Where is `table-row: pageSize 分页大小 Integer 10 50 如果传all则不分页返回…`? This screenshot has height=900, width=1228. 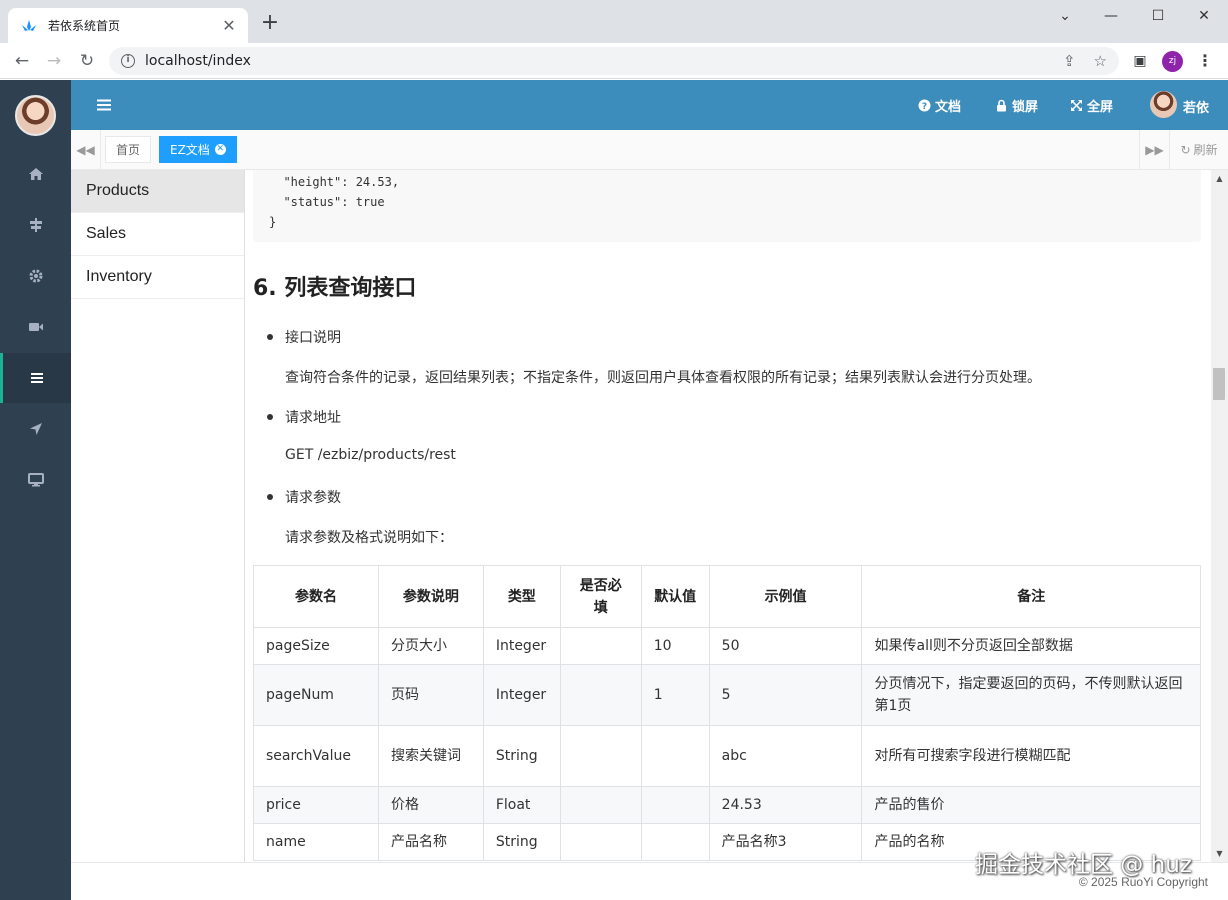
table-row: pageSize 分页大小 Integer 10 50 如果传all则不分页返回… is located at coordinates (727, 646).